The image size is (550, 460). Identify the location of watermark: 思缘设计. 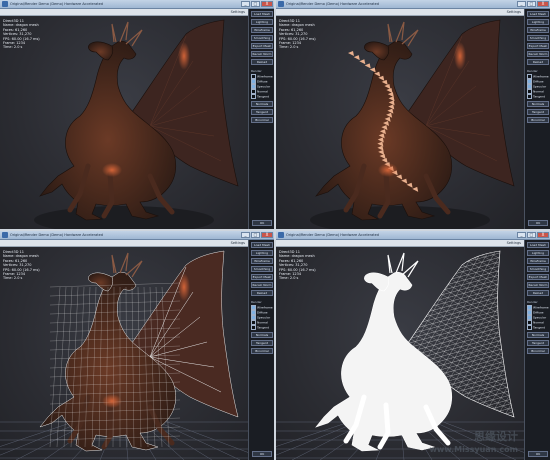
(496, 436).